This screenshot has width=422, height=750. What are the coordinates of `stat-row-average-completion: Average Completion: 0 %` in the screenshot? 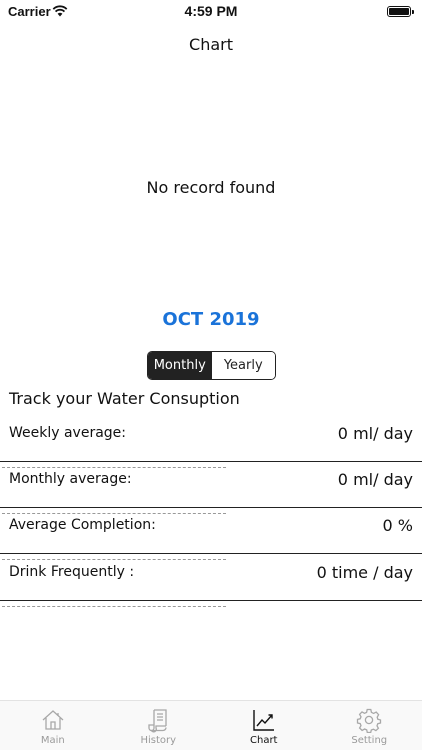 It's located at (211, 539).